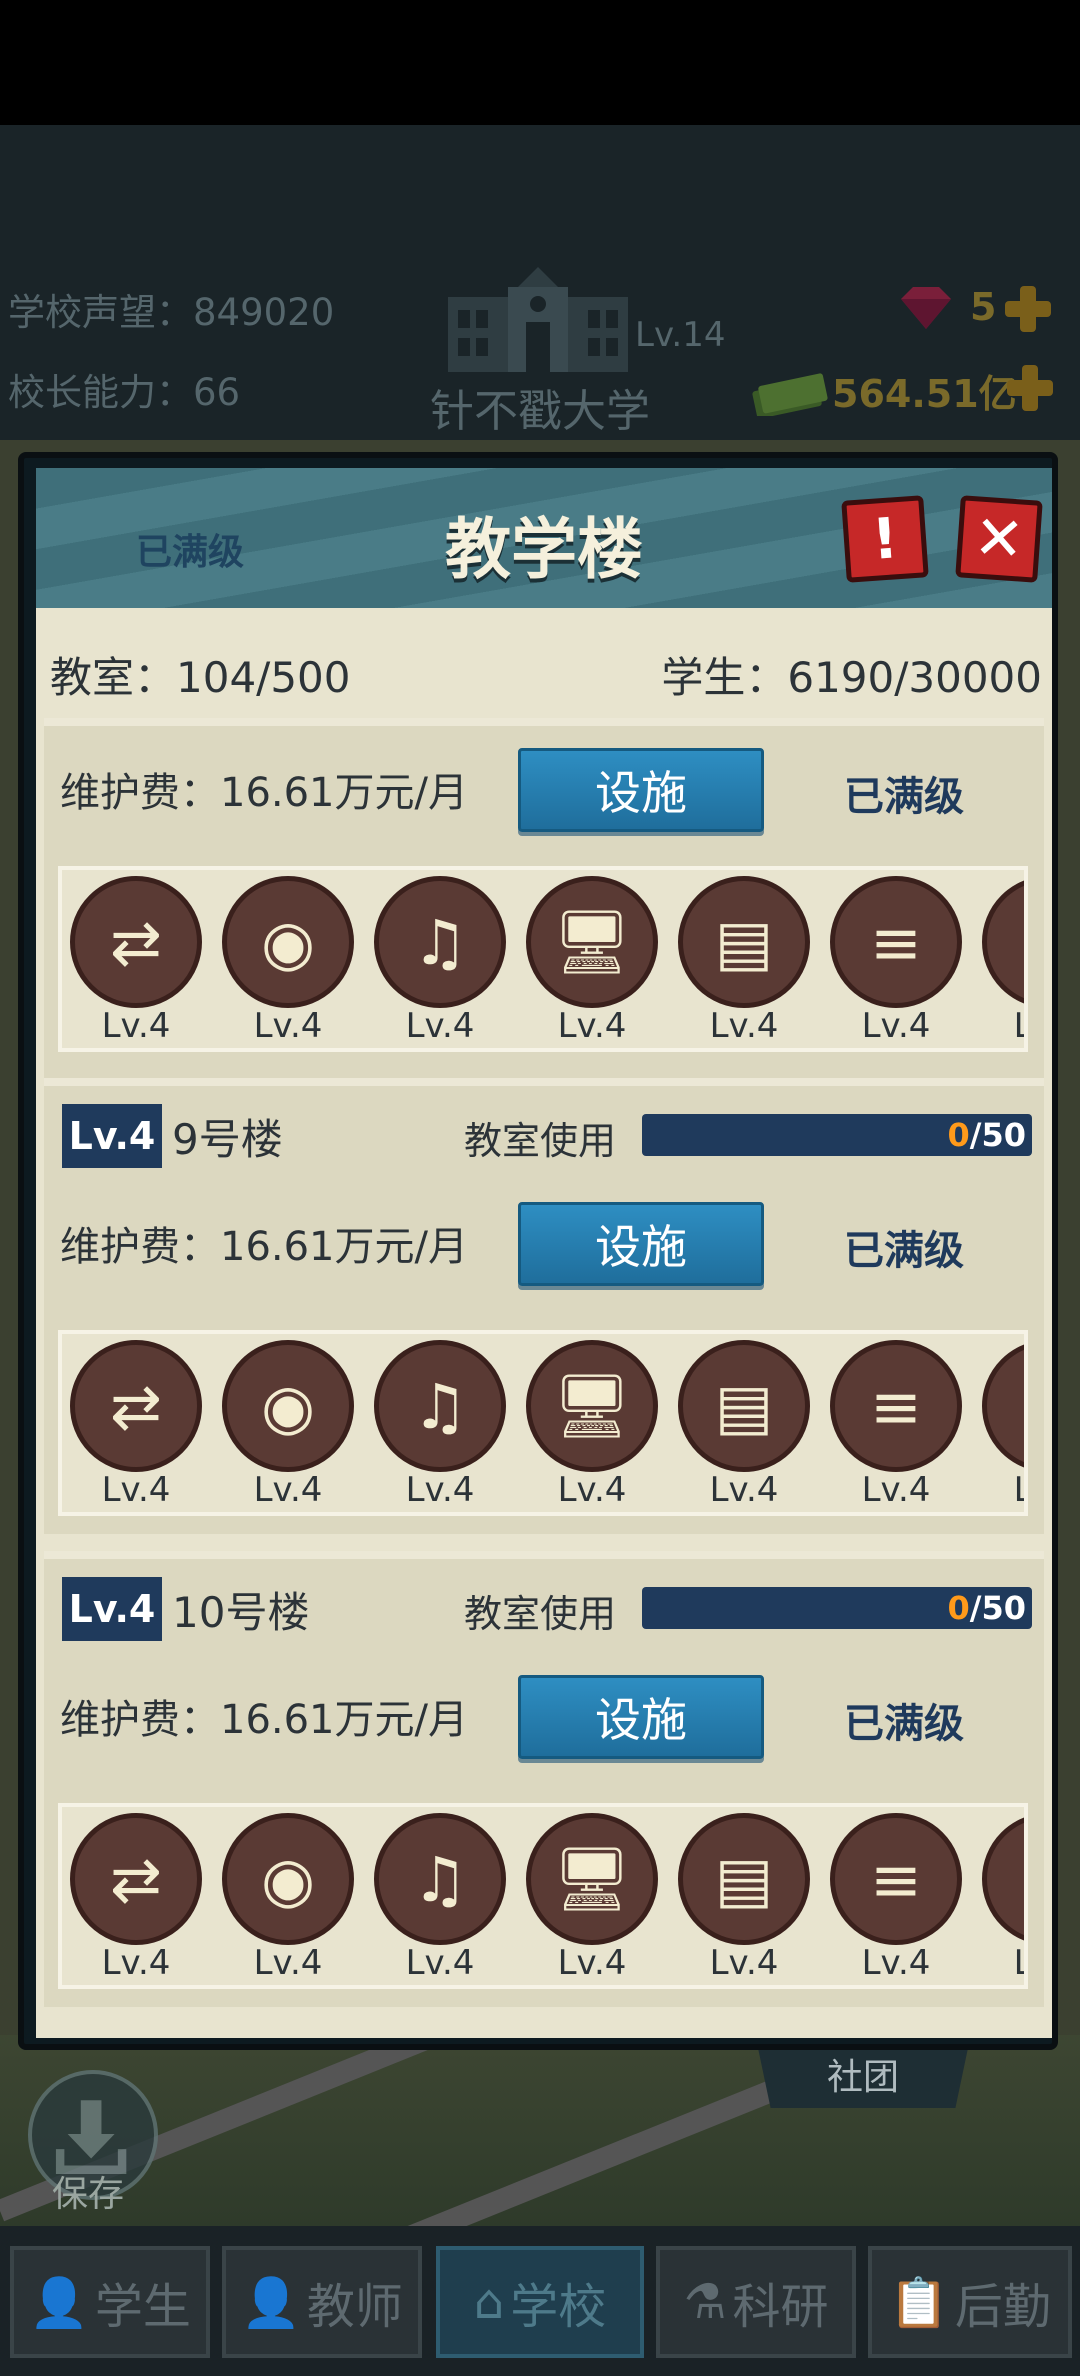 The width and height of the screenshot is (1080, 2376). Describe the element at coordinates (171, 309) in the screenshot. I see `reputation-stat: 学校声望：849020` at that location.